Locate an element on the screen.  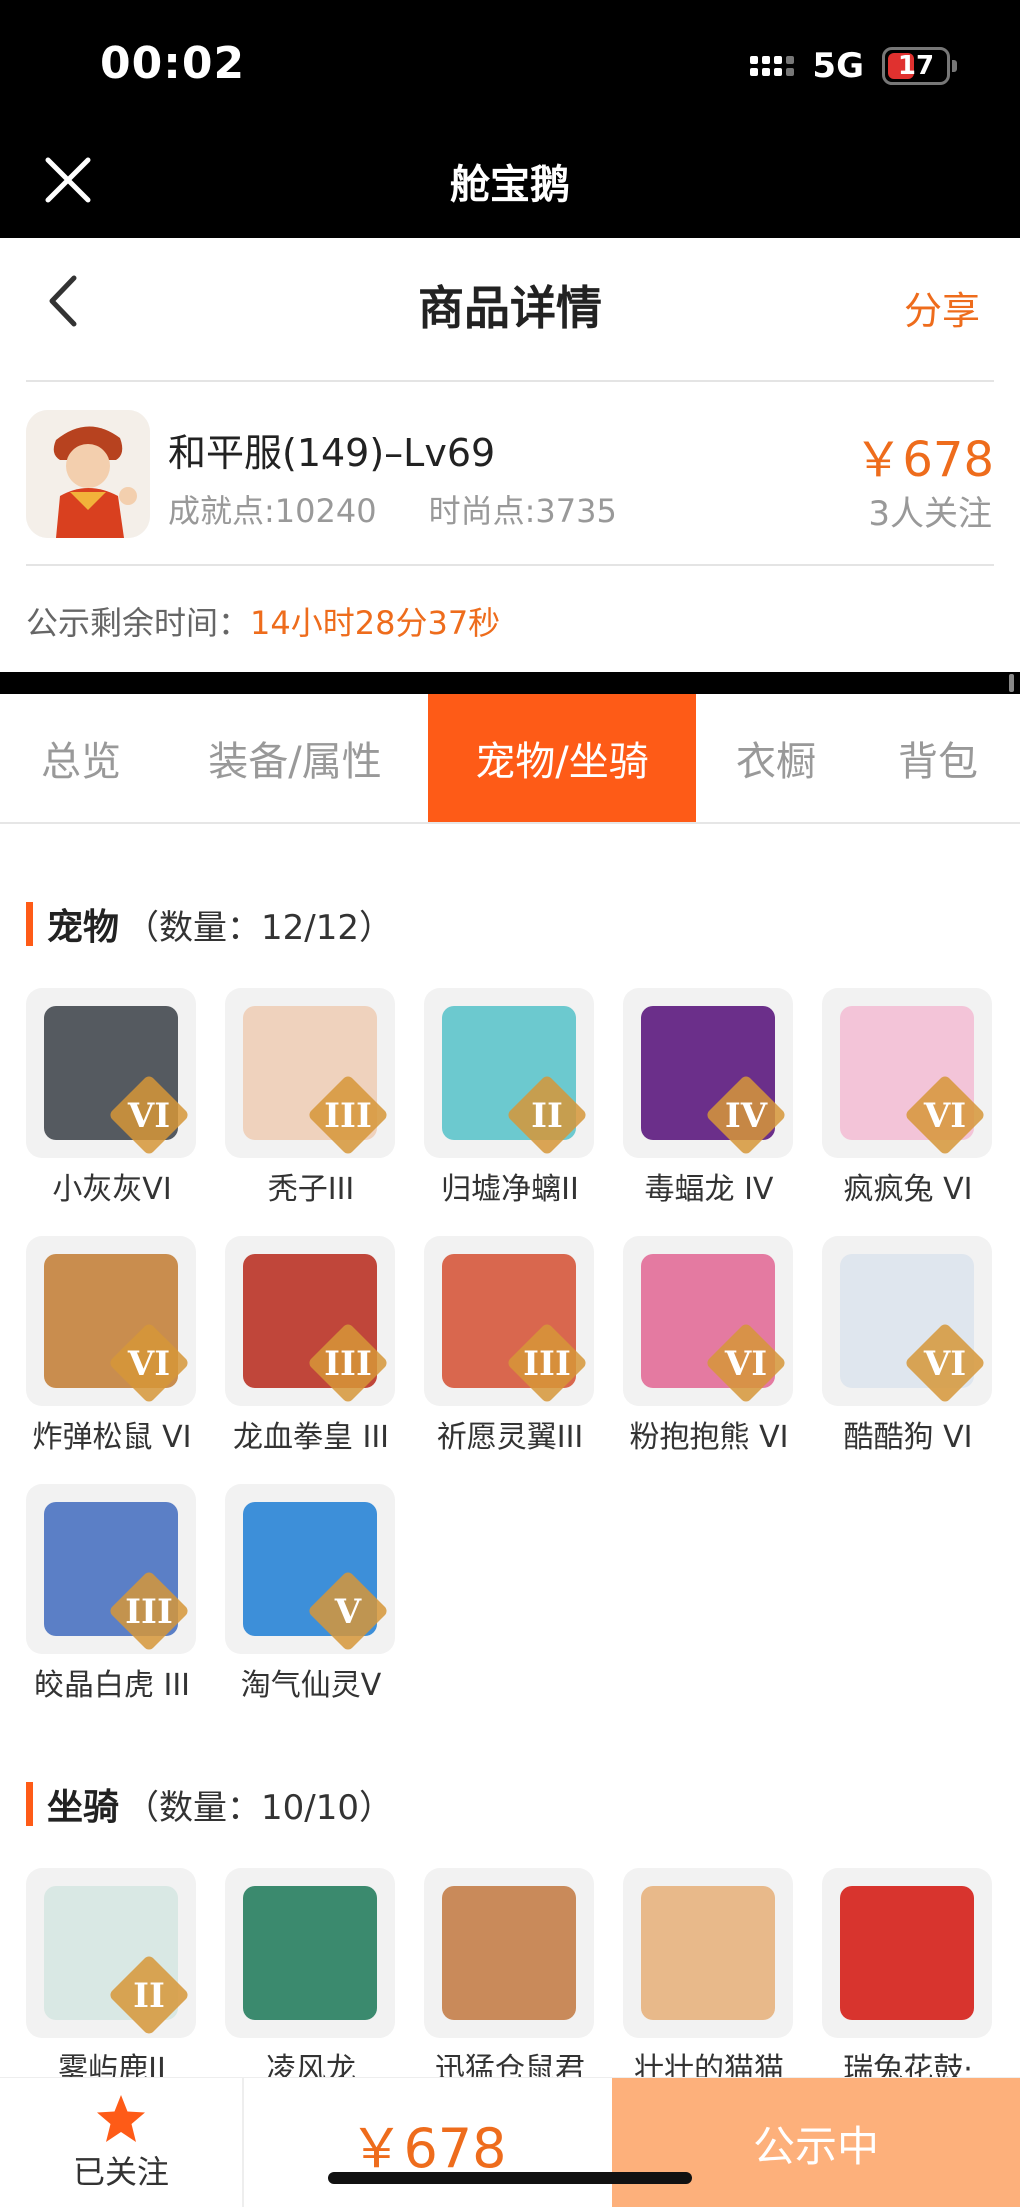
page-title: 商品详情 is located at coordinates (510, 308).